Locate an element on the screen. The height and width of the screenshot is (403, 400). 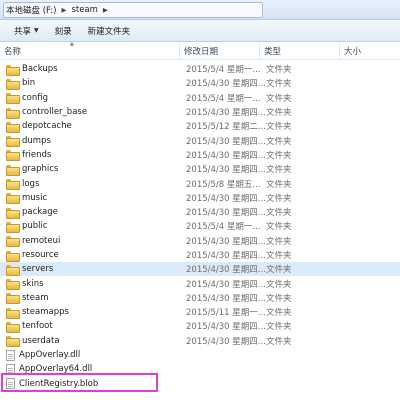
new-folder-button-label: 新建文件夹 is located at coordinates (109, 31).